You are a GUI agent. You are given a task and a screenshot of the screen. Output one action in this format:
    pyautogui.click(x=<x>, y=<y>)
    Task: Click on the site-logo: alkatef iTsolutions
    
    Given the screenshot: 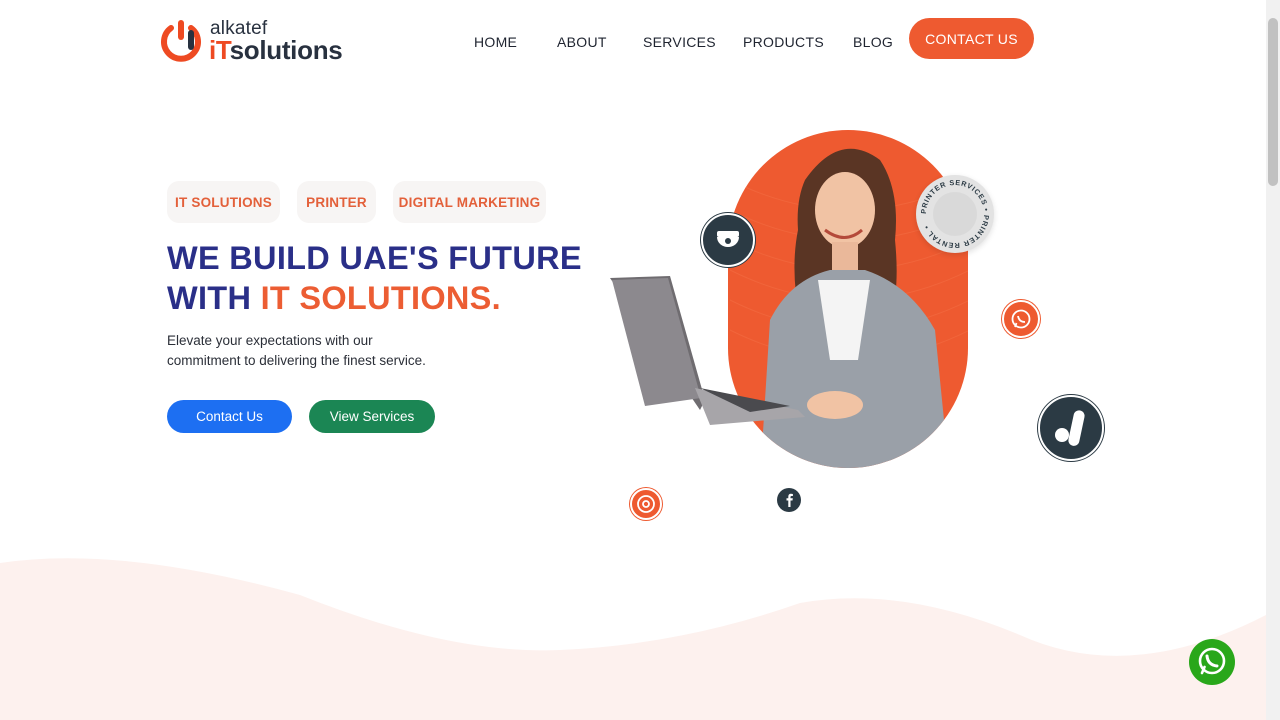 What is the action you would take?
    pyautogui.click(x=258, y=41)
    